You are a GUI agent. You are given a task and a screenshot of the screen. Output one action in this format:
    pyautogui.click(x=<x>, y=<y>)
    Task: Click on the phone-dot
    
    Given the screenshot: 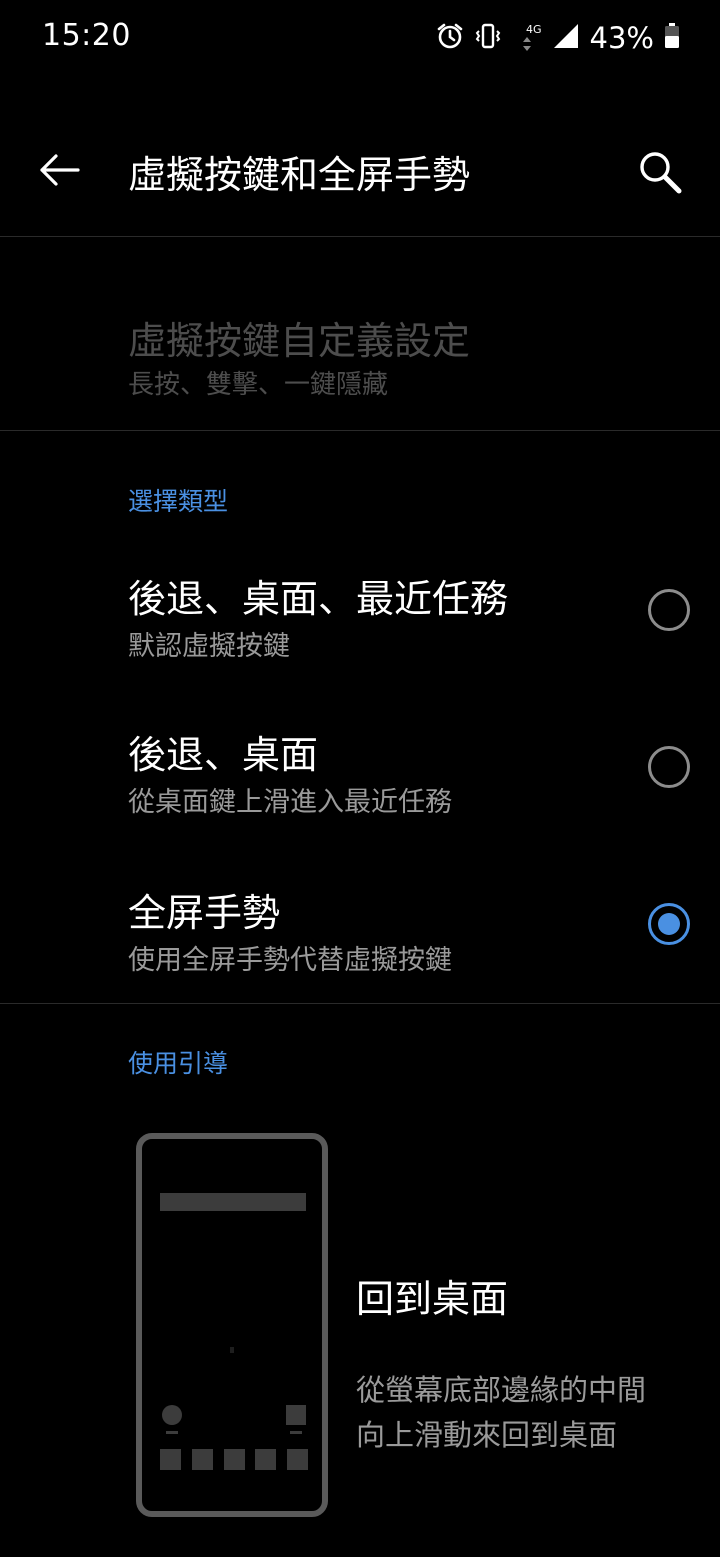 What is the action you would take?
    pyautogui.click(x=232, y=1350)
    